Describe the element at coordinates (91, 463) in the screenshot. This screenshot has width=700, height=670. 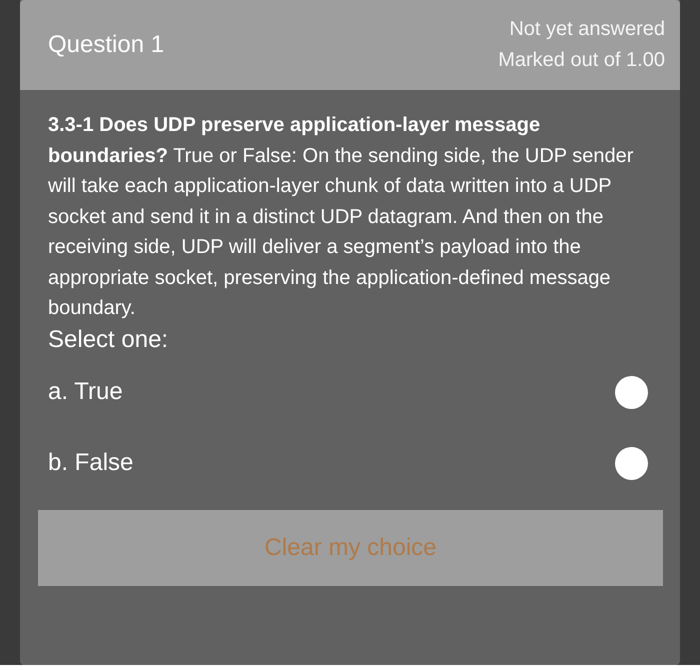
I see `option-label: b. False` at that location.